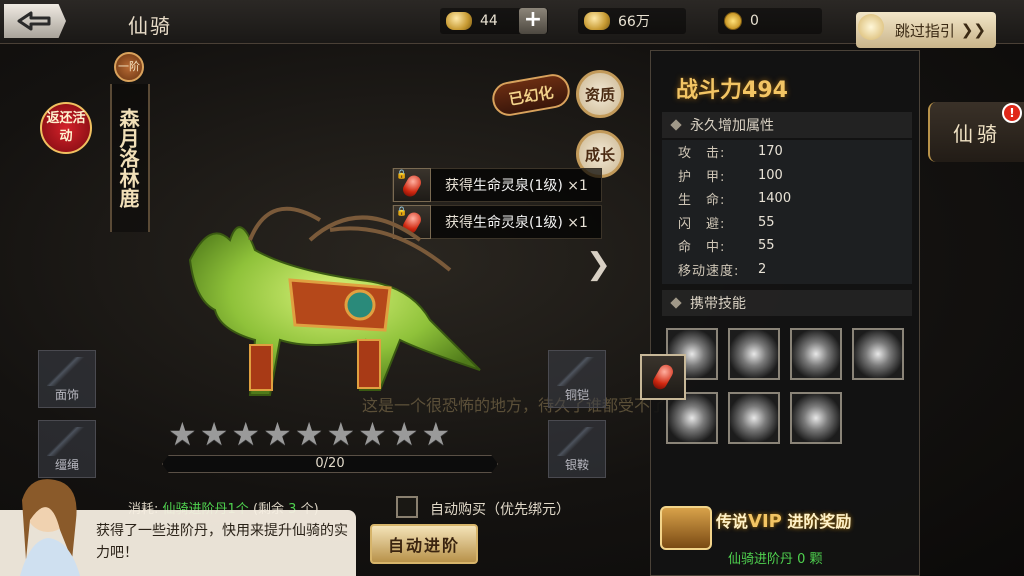 The width and height of the screenshot is (1024, 576). I want to click on stat-row: 移动速度: 2, so click(787, 270).